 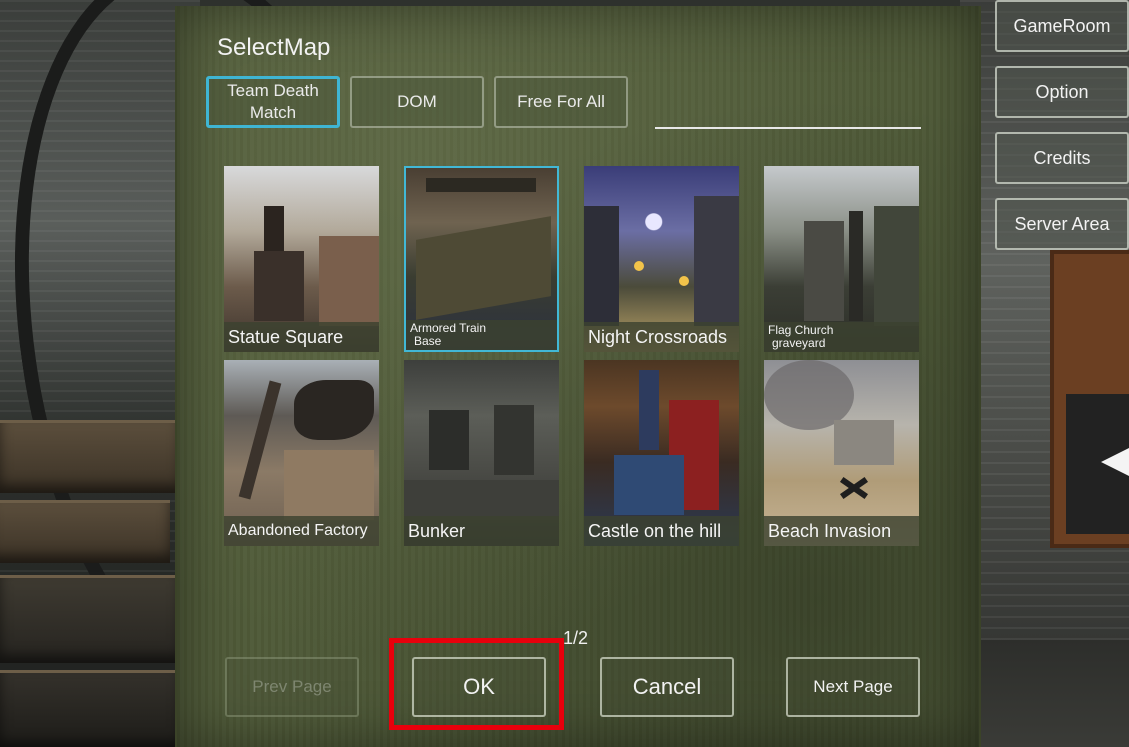 I want to click on button-label: Prev Page, so click(x=292, y=686).